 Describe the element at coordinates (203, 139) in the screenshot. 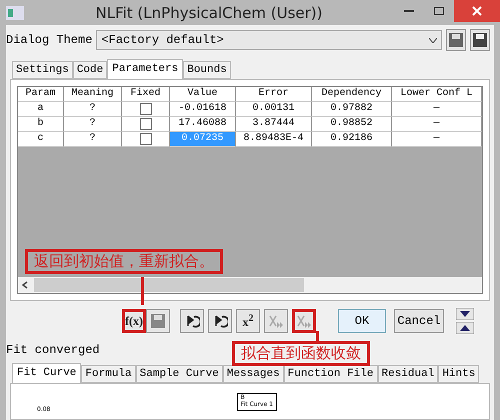

I see `table-cell: 0.07235` at that location.